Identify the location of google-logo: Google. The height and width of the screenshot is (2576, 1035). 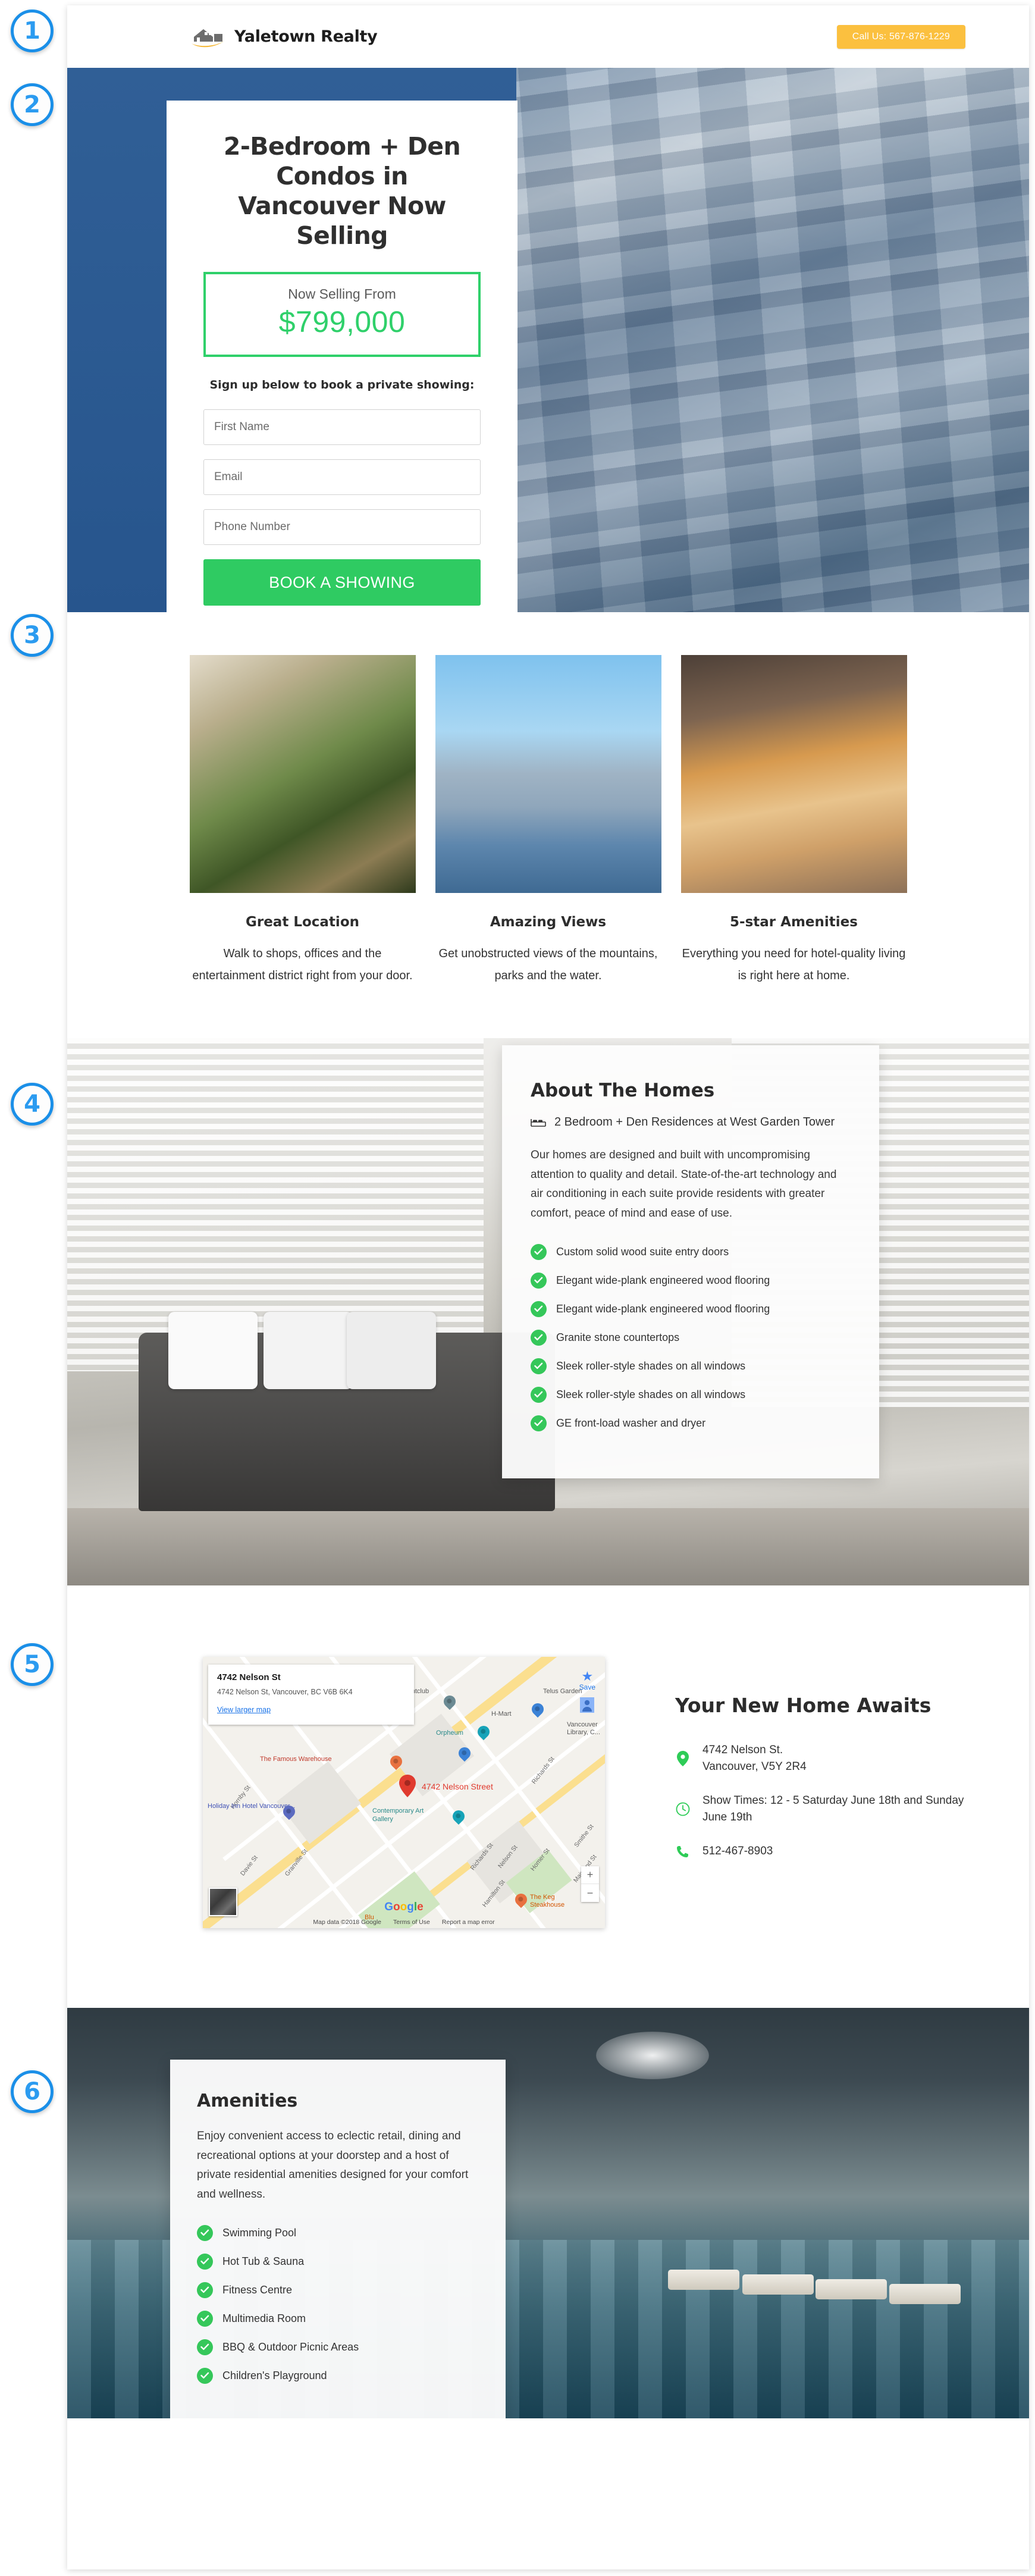
(404, 1907).